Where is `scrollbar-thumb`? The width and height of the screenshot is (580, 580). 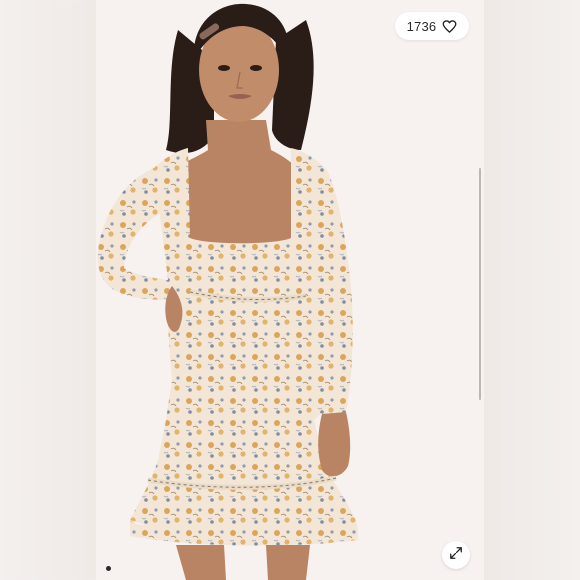
scrollbar-thumb is located at coordinates (480, 284).